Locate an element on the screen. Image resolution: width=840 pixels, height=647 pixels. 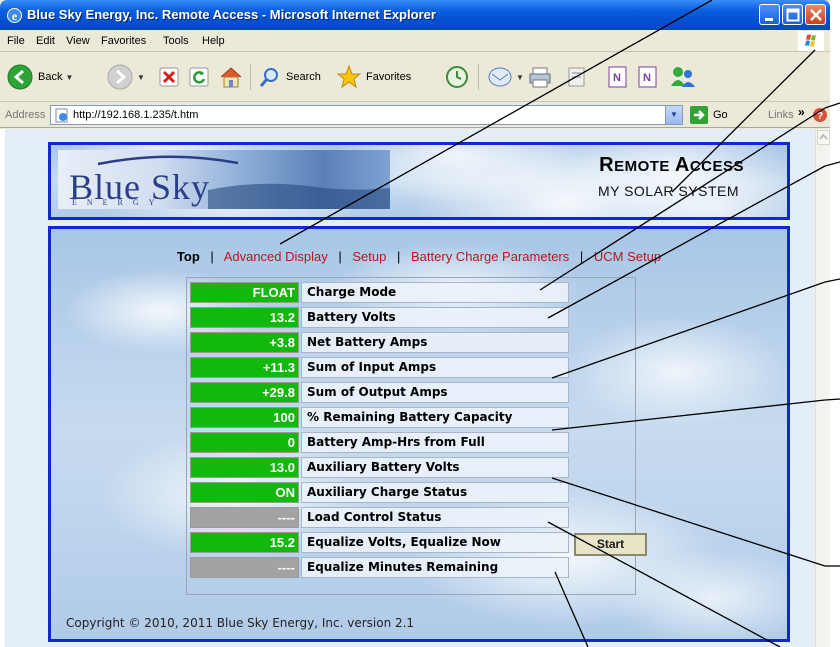
menu-file: File is located at coordinates (16, 41).